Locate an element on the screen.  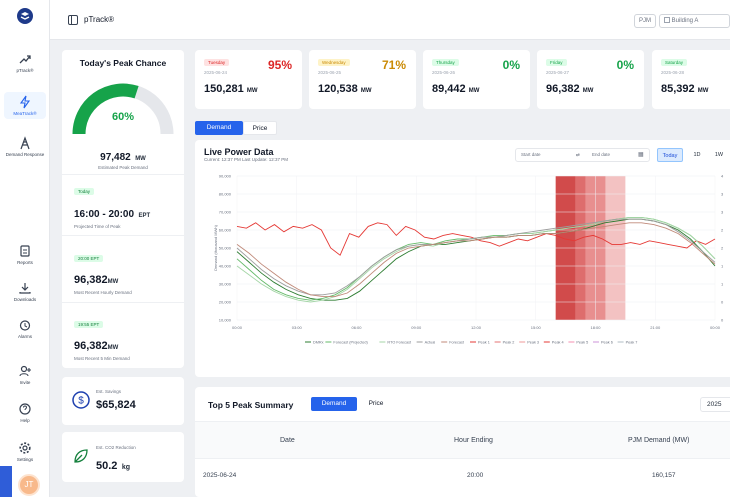
forecast-day-badge: Wednesday is located at coordinates (334, 62).